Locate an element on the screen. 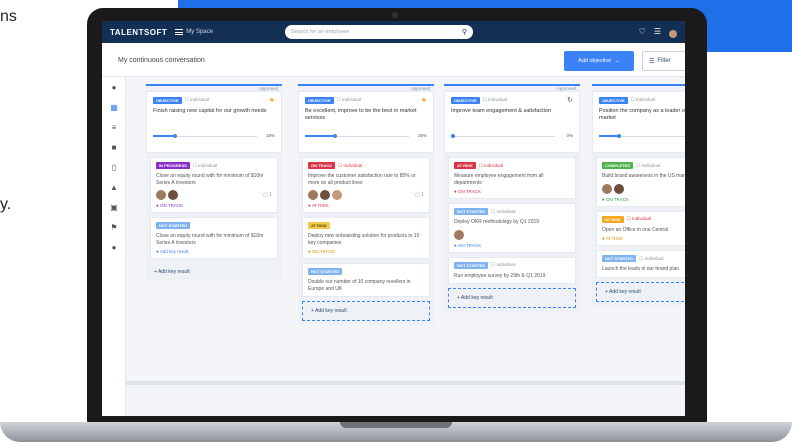  search-input: Search for an employee ⚲ is located at coordinates (378, 32).